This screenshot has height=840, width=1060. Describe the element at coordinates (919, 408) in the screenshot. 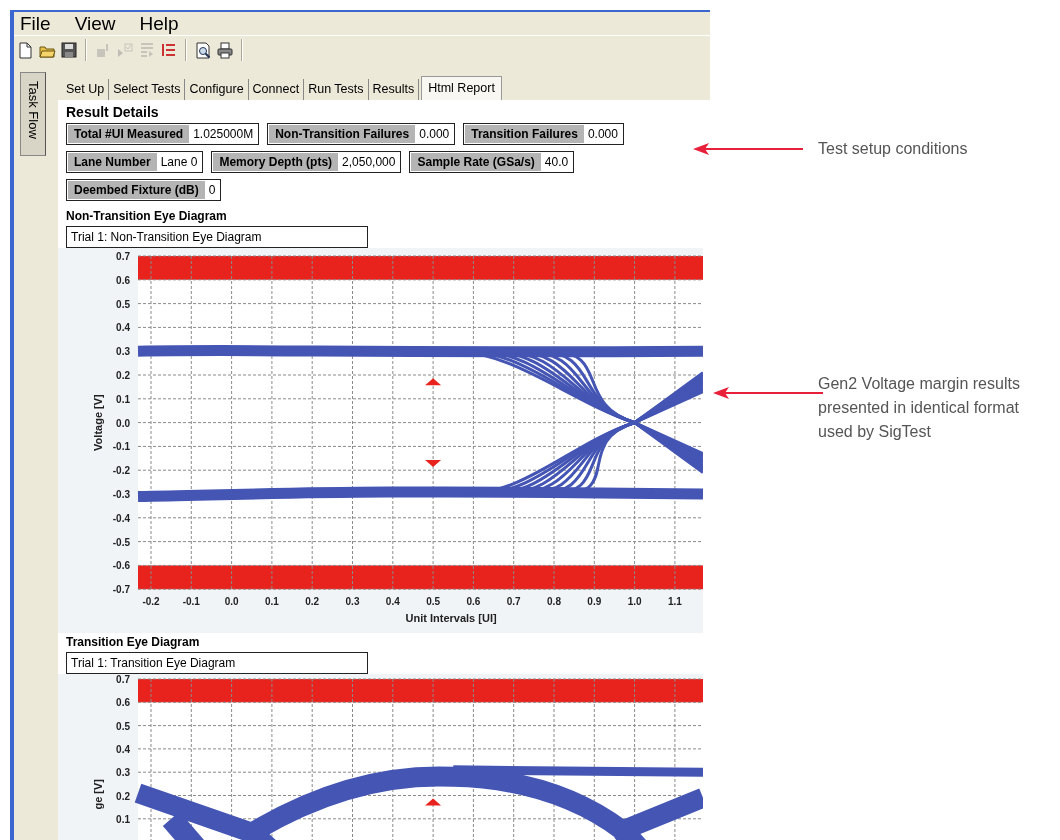

I see `annotation-text: Gen2 Voltage margin results presented in identical format used by SigTest` at that location.